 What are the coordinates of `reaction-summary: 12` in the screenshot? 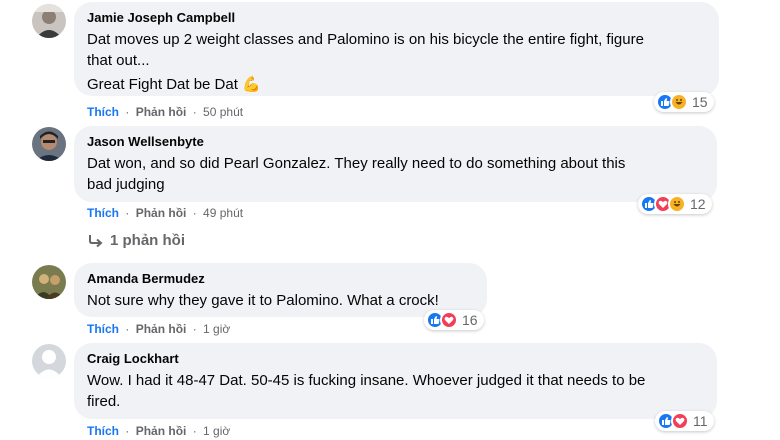 It's located at (675, 204).